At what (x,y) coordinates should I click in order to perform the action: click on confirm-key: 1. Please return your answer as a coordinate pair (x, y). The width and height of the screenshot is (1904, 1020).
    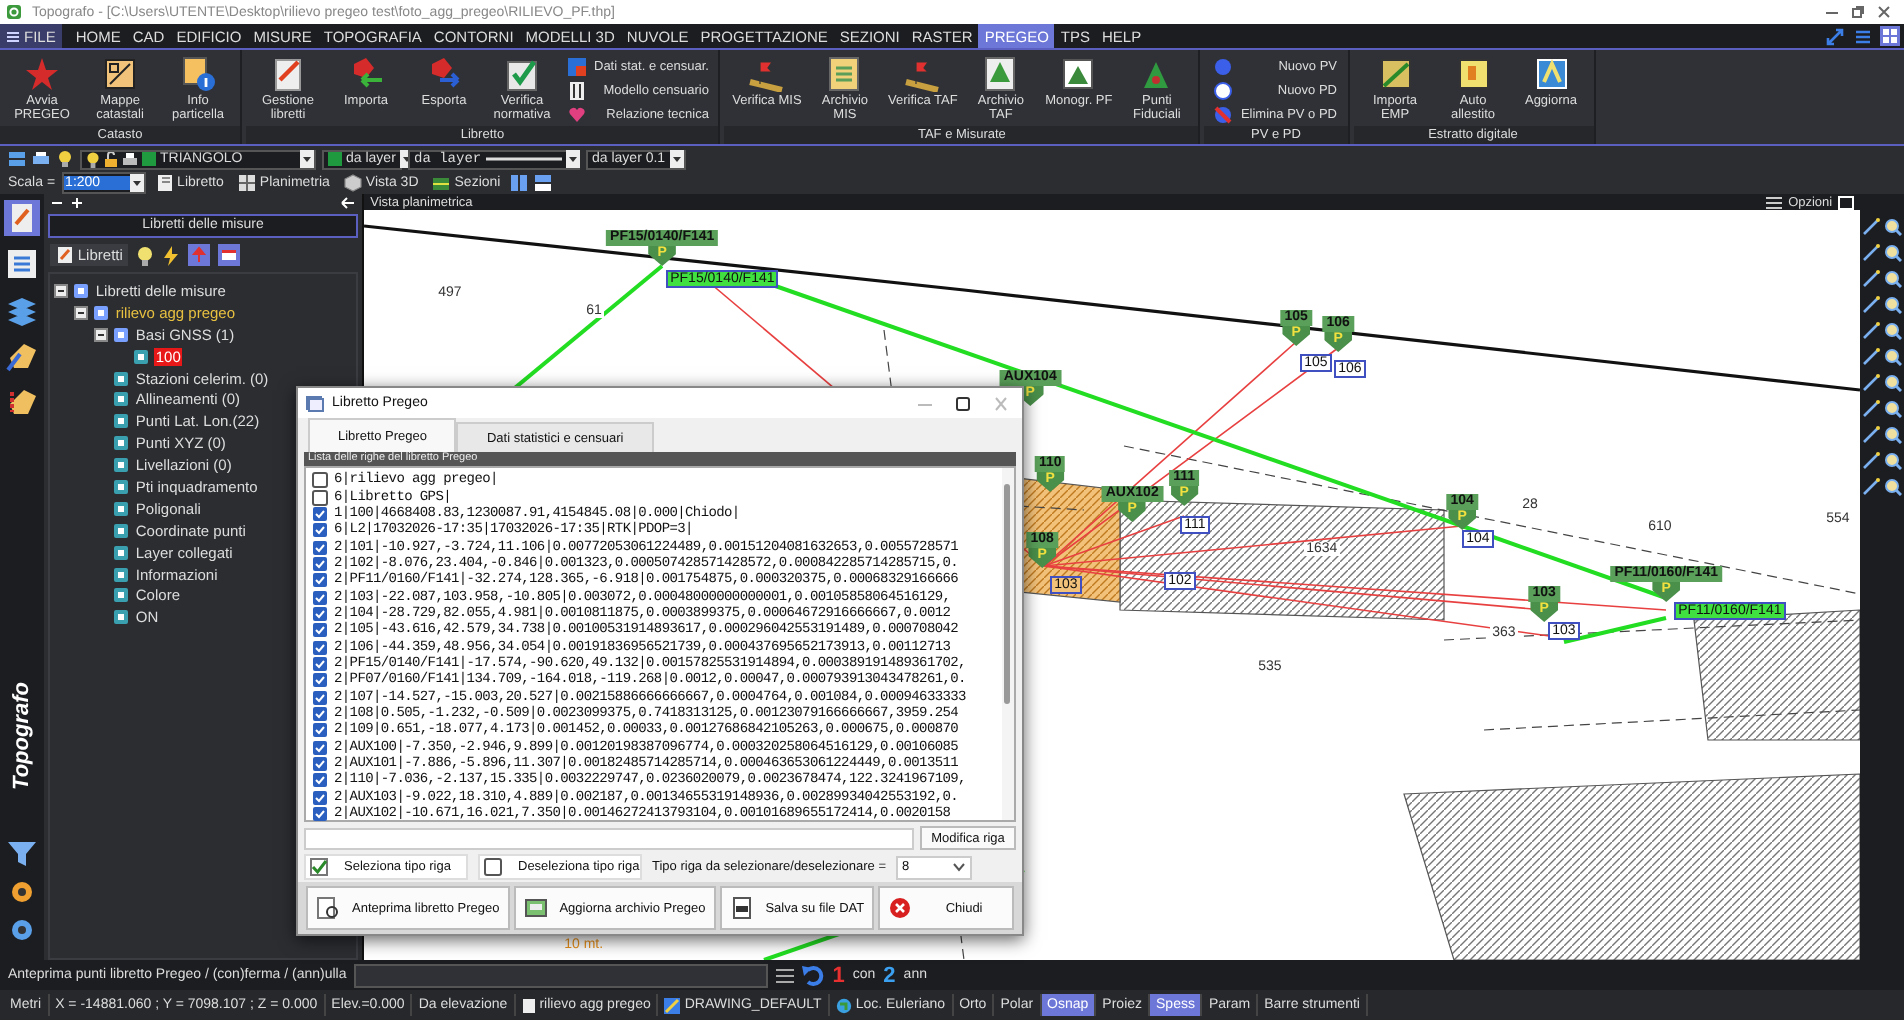
    Looking at the image, I should click on (838, 975).